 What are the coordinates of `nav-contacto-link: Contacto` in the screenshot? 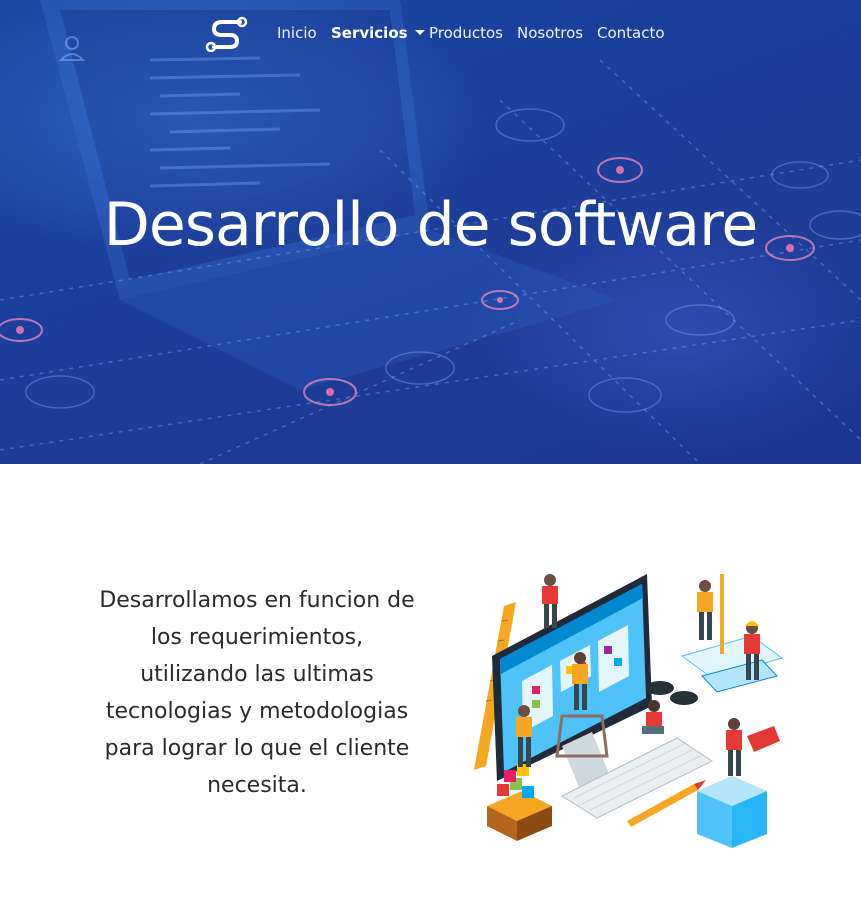 It's located at (631, 33).